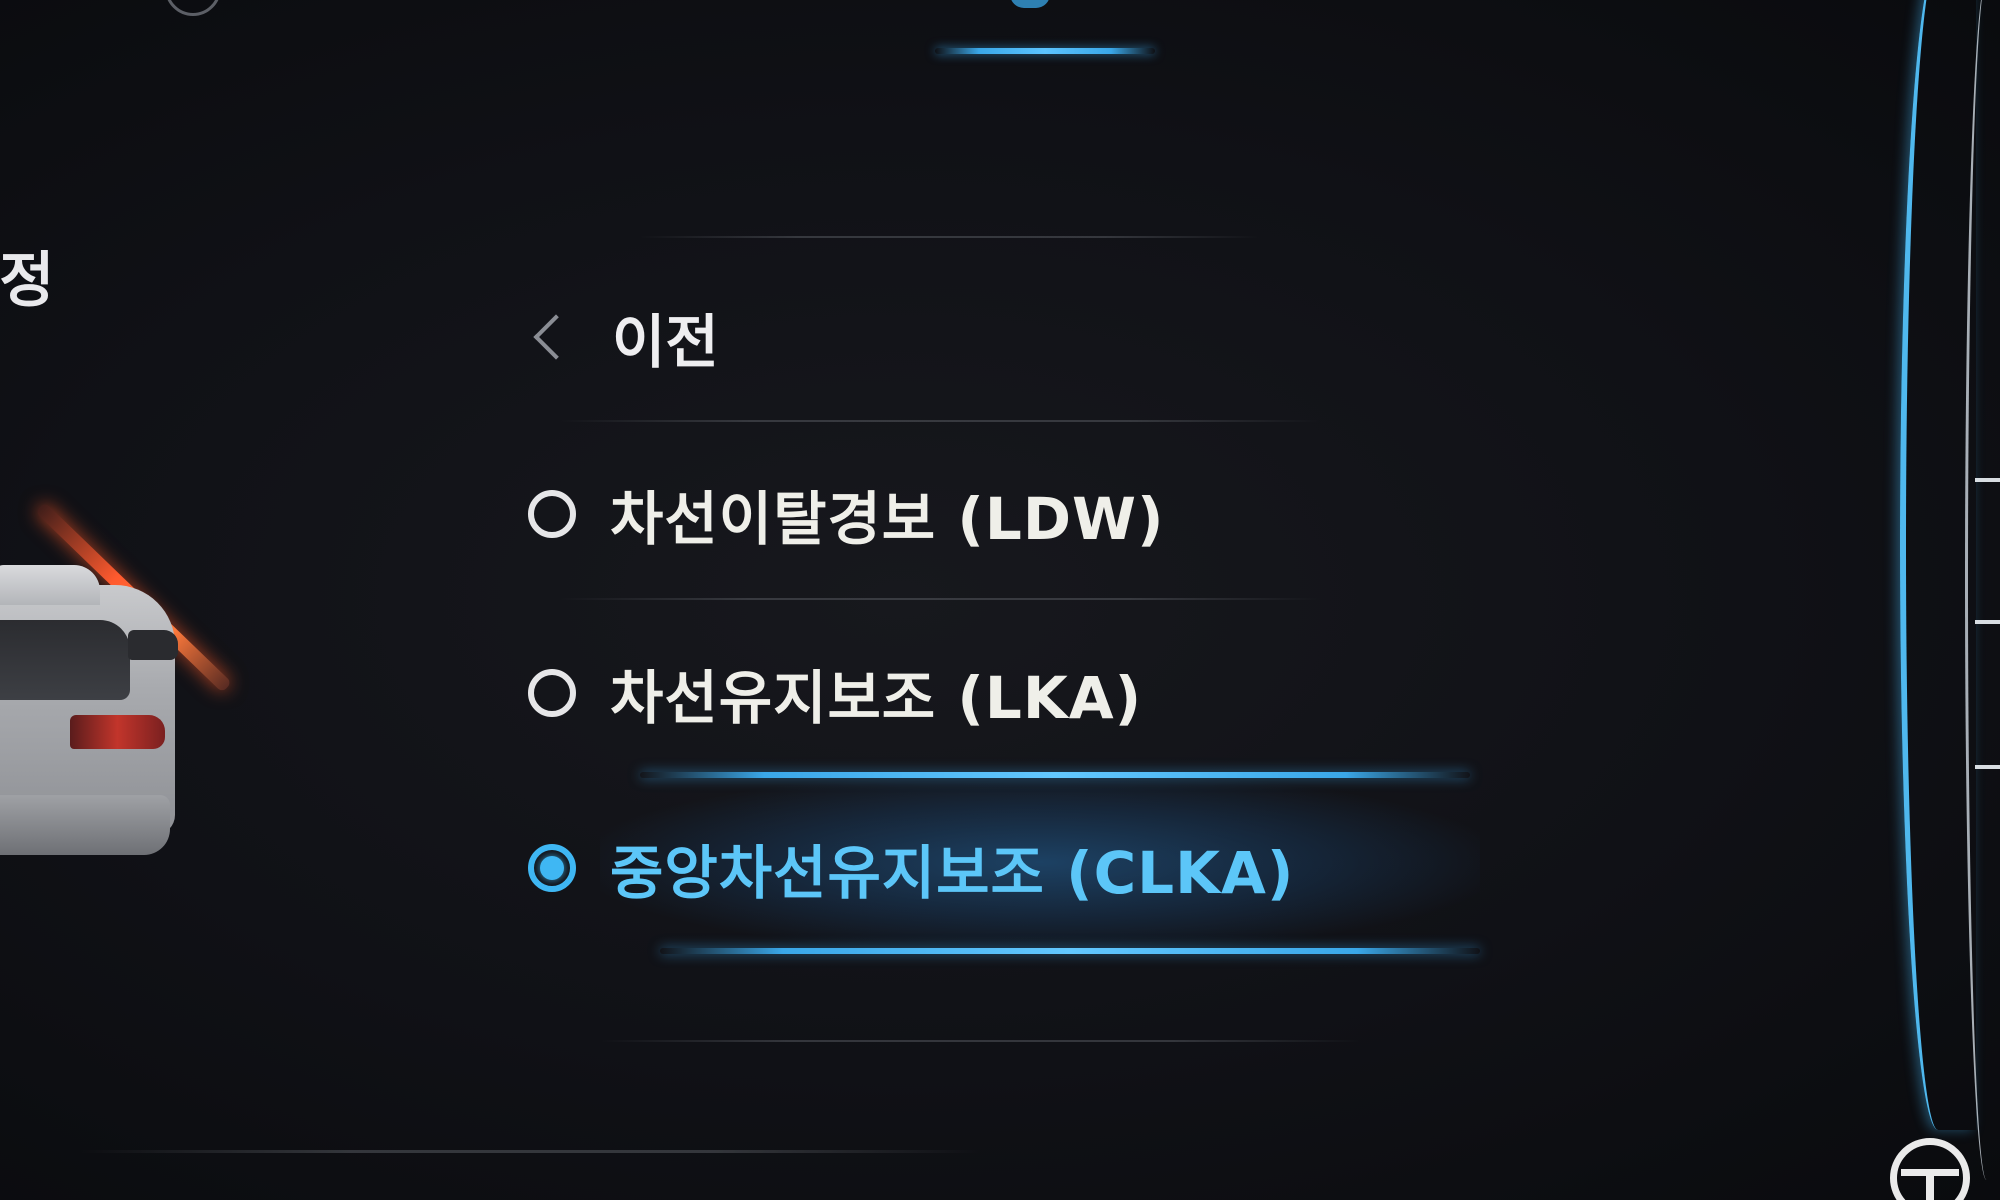 This screenshot has height=1200, width=2000. Describe the element at coordinates (552, 868) in the screenshot. I see `radio-selected-icon` at that location.